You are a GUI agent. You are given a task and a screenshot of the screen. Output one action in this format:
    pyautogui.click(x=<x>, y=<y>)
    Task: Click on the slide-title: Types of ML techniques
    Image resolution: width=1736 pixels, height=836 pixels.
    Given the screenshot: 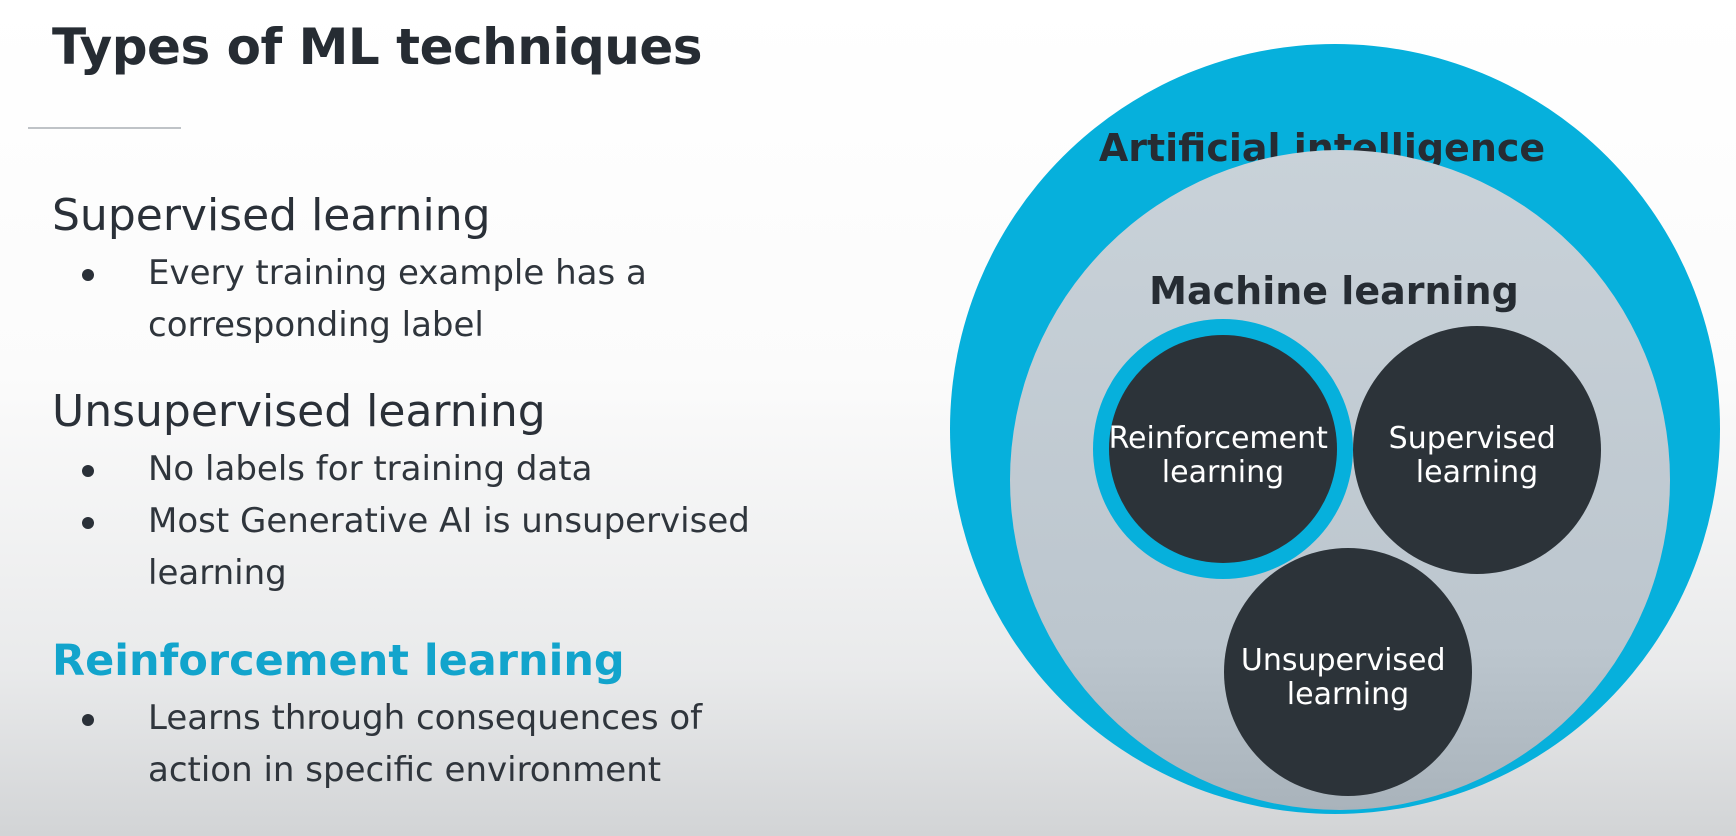 What is the action you would take?
    pyautogui.click(x=377, y=47)
    